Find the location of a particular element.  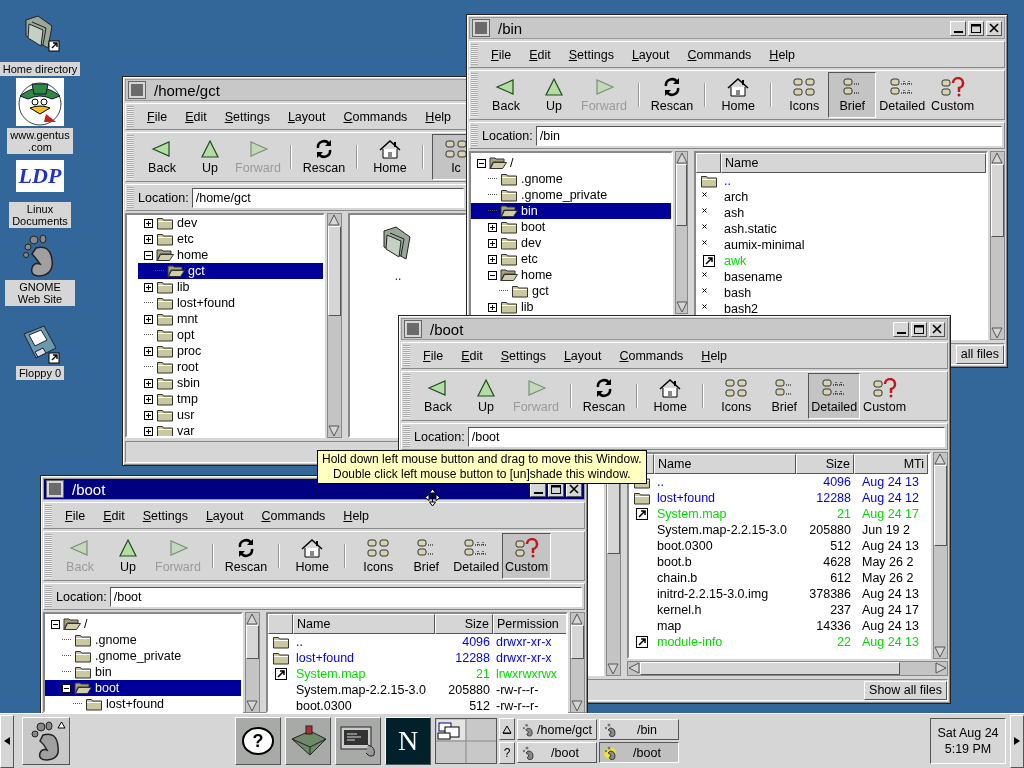

toolbar-button: Custom is located at coordinates (527, 556).